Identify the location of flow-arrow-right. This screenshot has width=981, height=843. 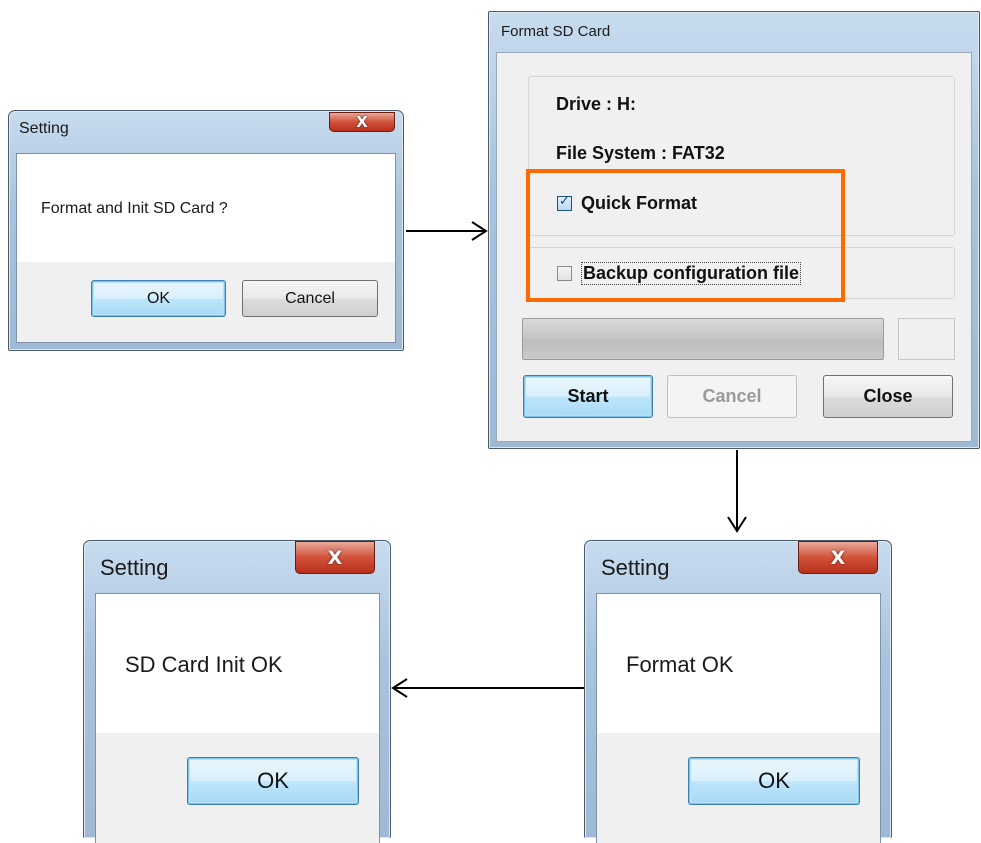
(447, 231).